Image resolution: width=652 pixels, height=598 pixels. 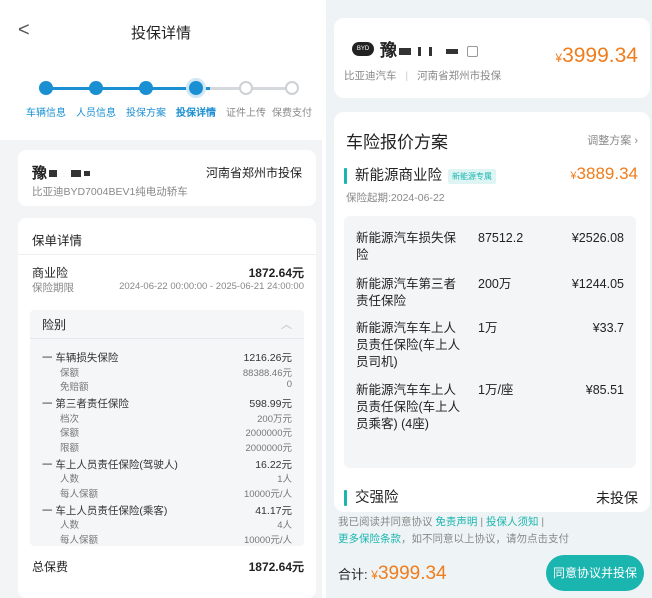 What do you see at coordinates (167, 568) in the screenshot?
I see `total-row: 总保费 1872.64元` at bounding box center [167, 568].